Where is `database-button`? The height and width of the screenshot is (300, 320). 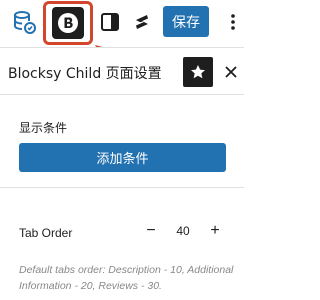 database-button is located at coordinates (24, 22).